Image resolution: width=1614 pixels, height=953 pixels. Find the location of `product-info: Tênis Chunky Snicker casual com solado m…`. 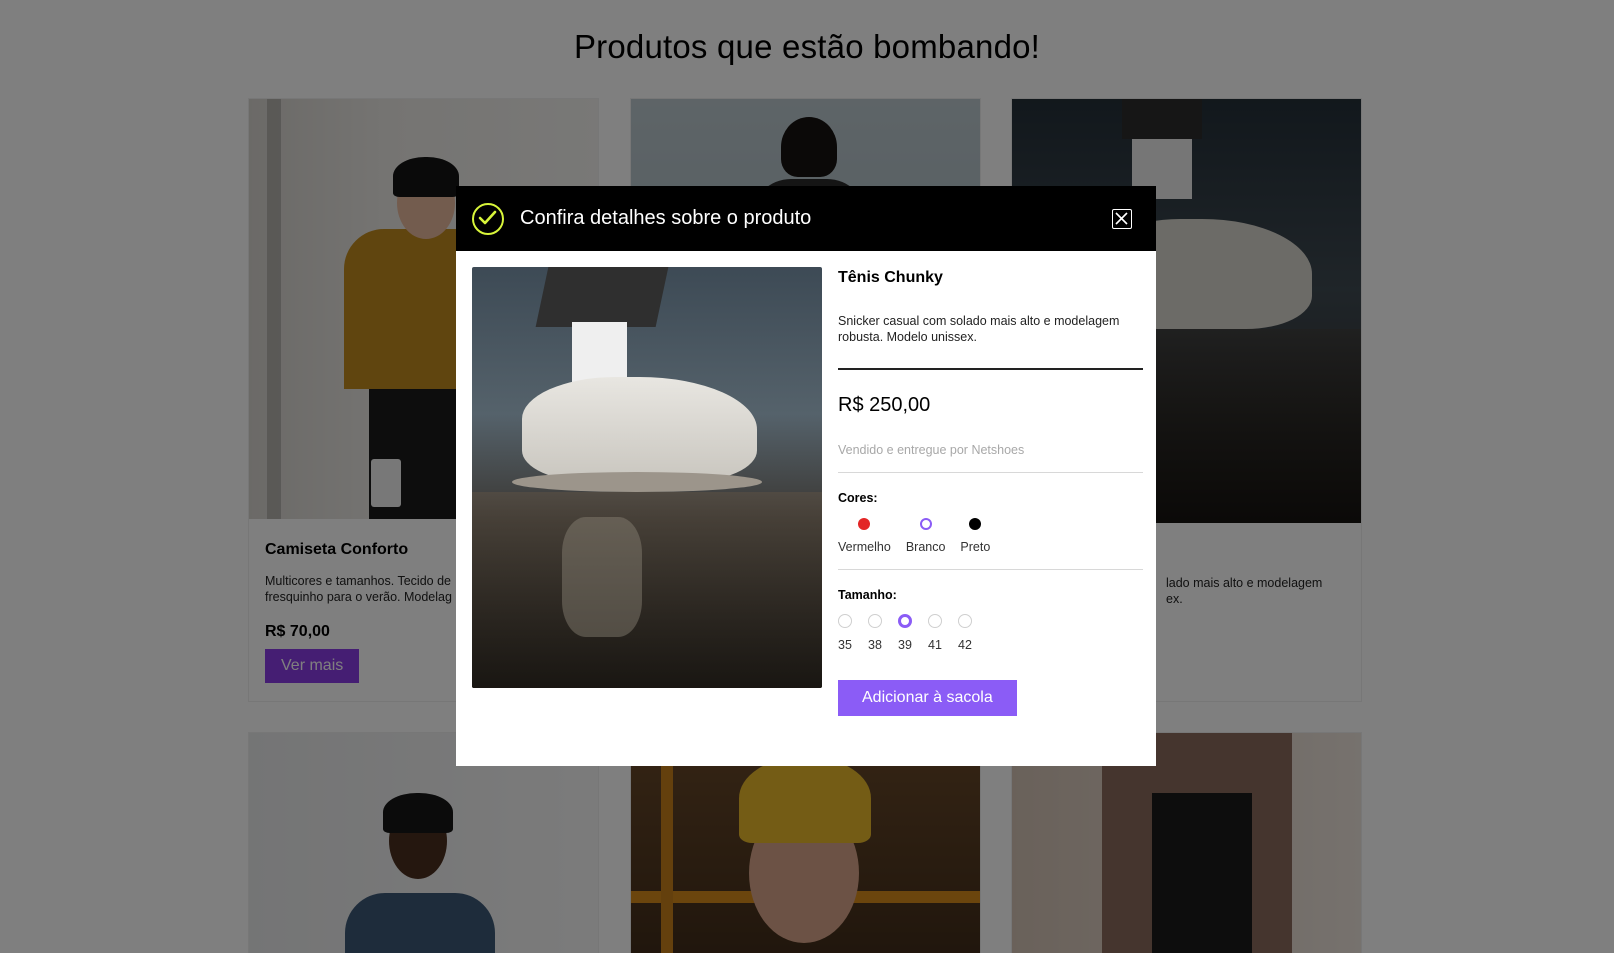

product-info: Tênis Chunky Snicker casual com solado m… is located at coordinates (990, 491).